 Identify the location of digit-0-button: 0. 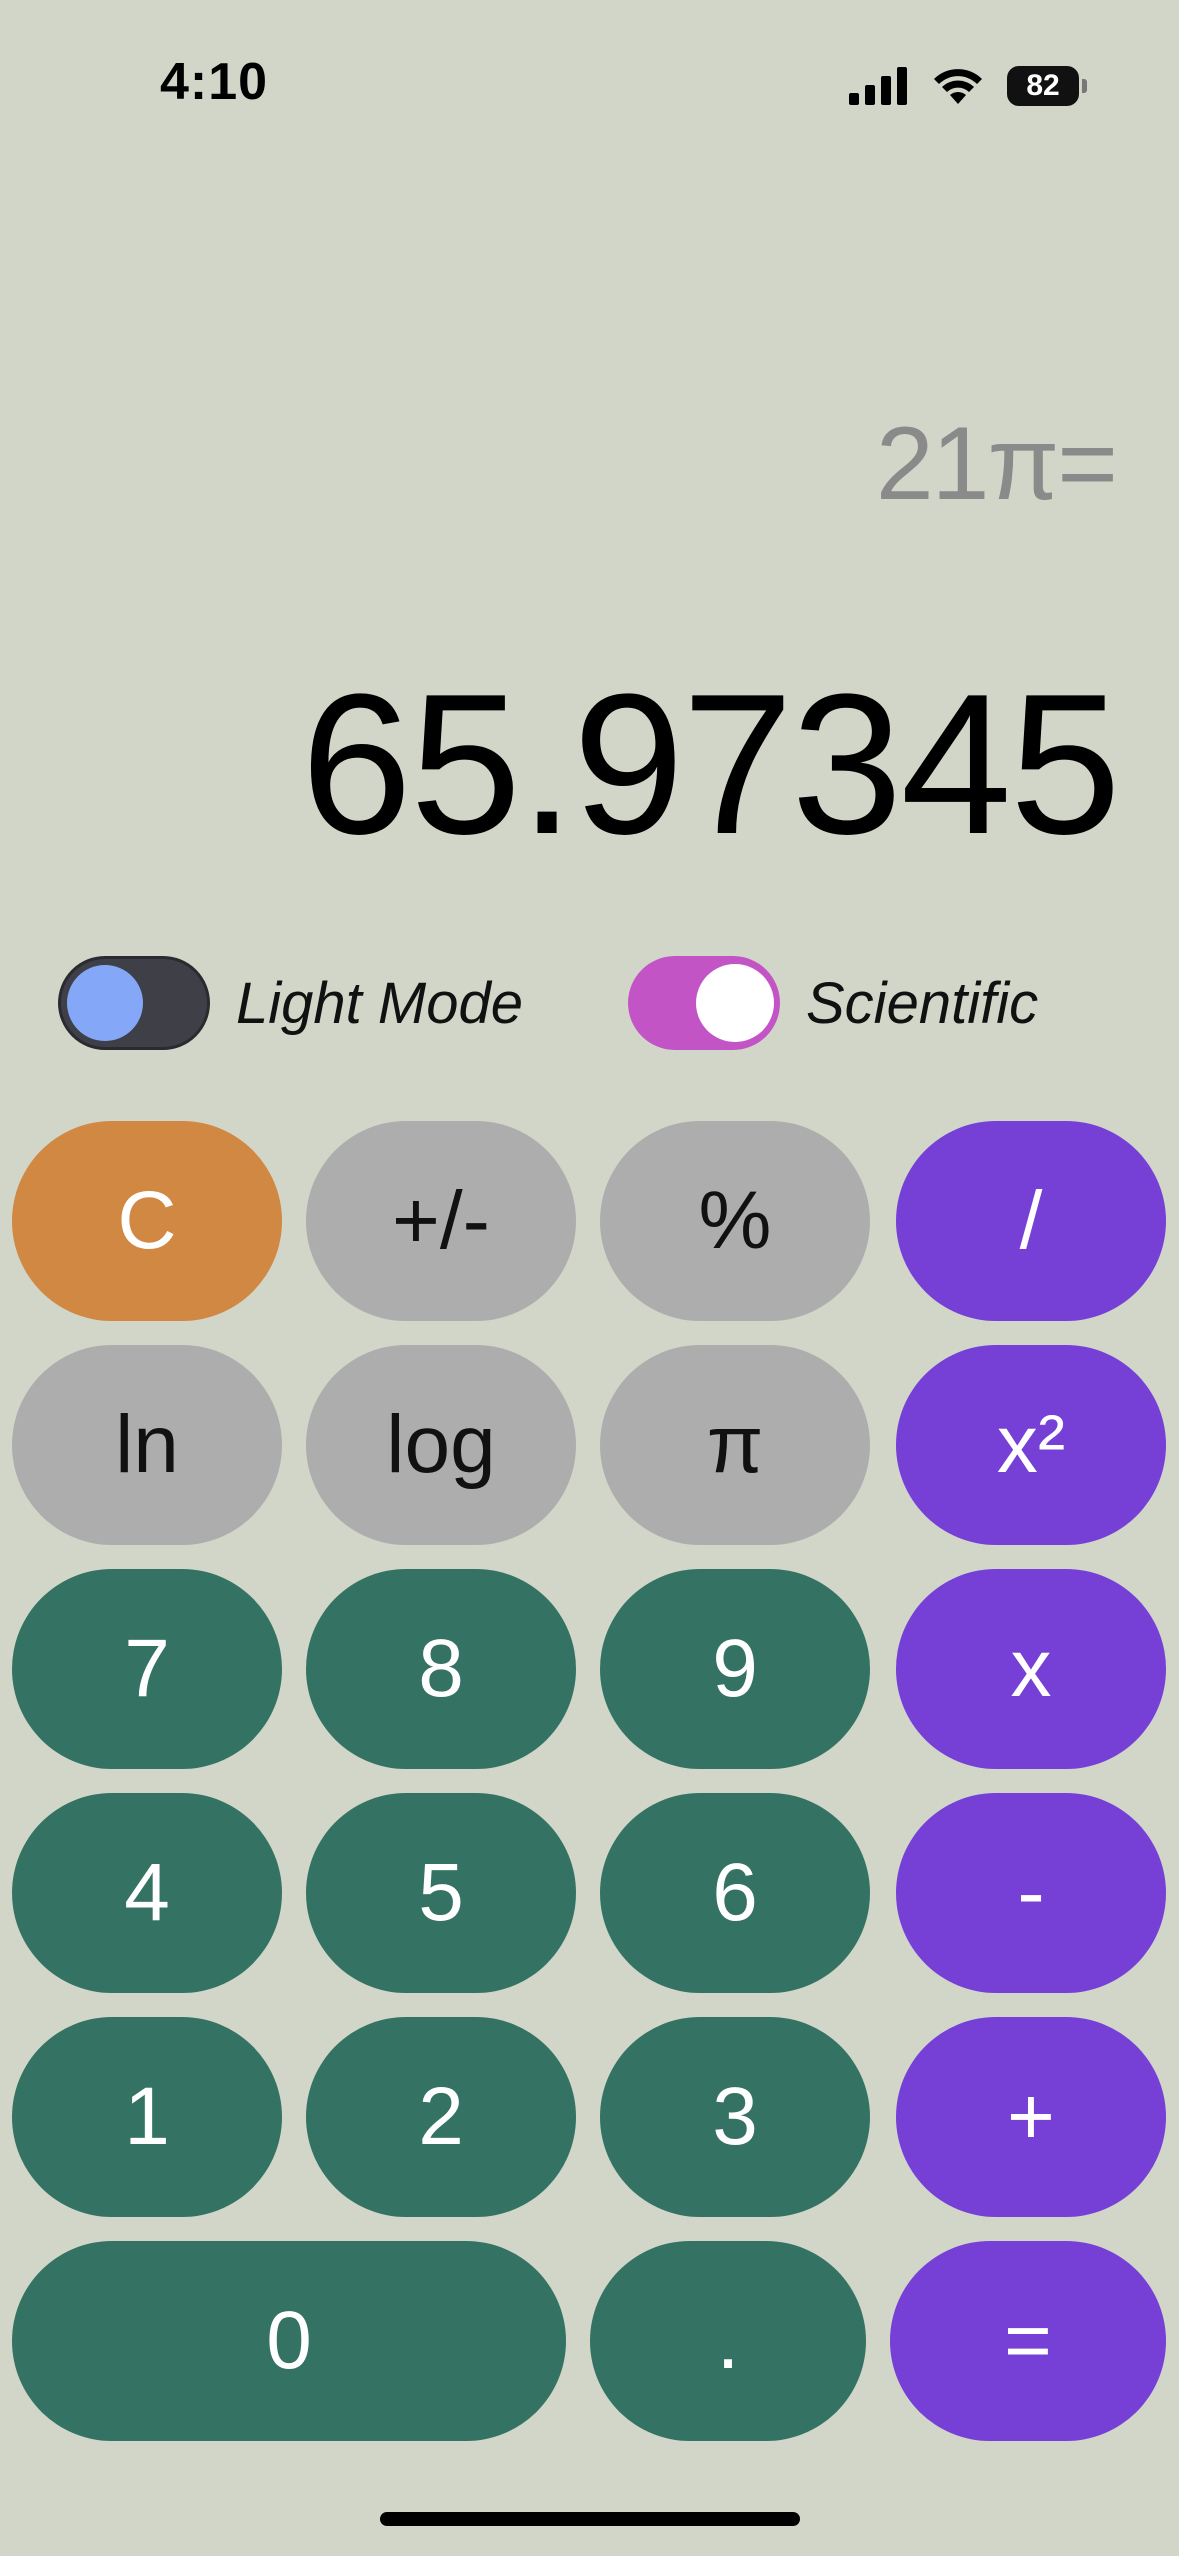
(289, 2341).